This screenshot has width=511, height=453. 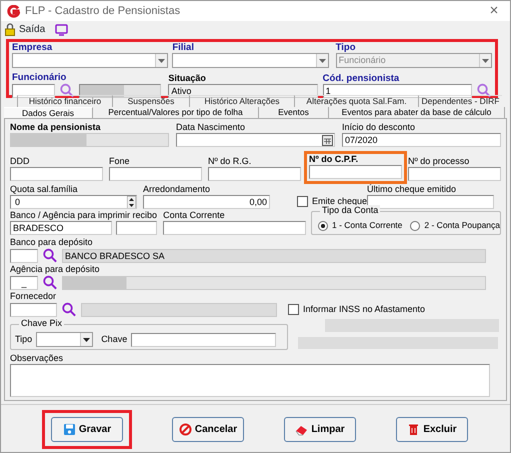 What do you see at coordinates (114, 339) in the screenshot?
I see `field-label: Chave` at bounding box center [114, 339].